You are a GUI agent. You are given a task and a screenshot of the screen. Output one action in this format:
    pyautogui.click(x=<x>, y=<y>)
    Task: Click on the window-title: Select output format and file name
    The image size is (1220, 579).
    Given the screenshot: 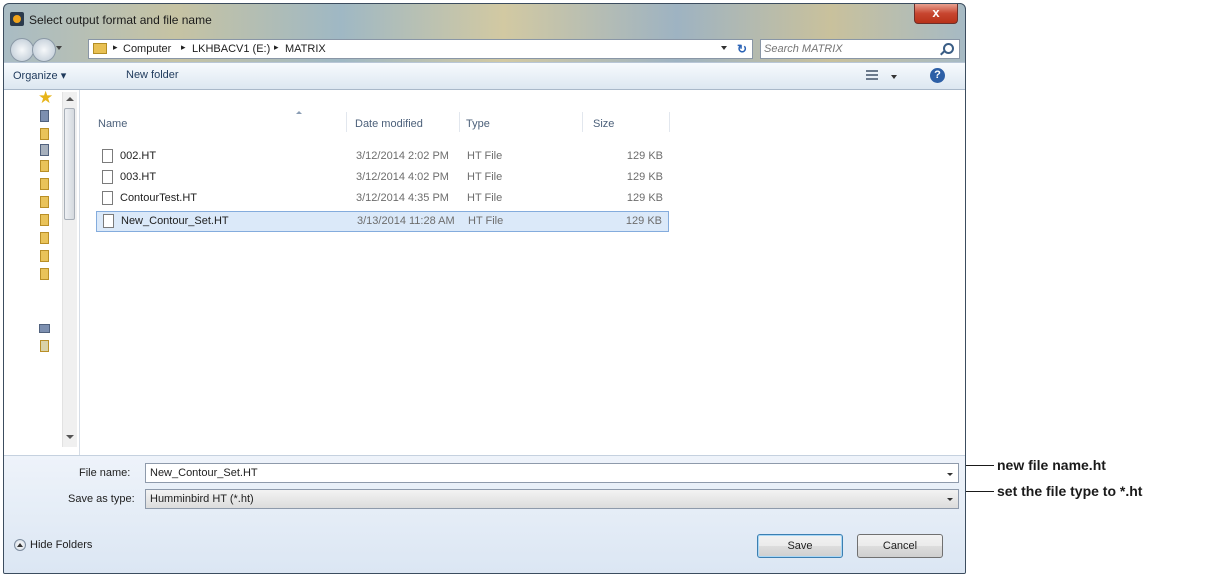 What is the action you would take?
    pyautogui.click(x=120, y=20)
    